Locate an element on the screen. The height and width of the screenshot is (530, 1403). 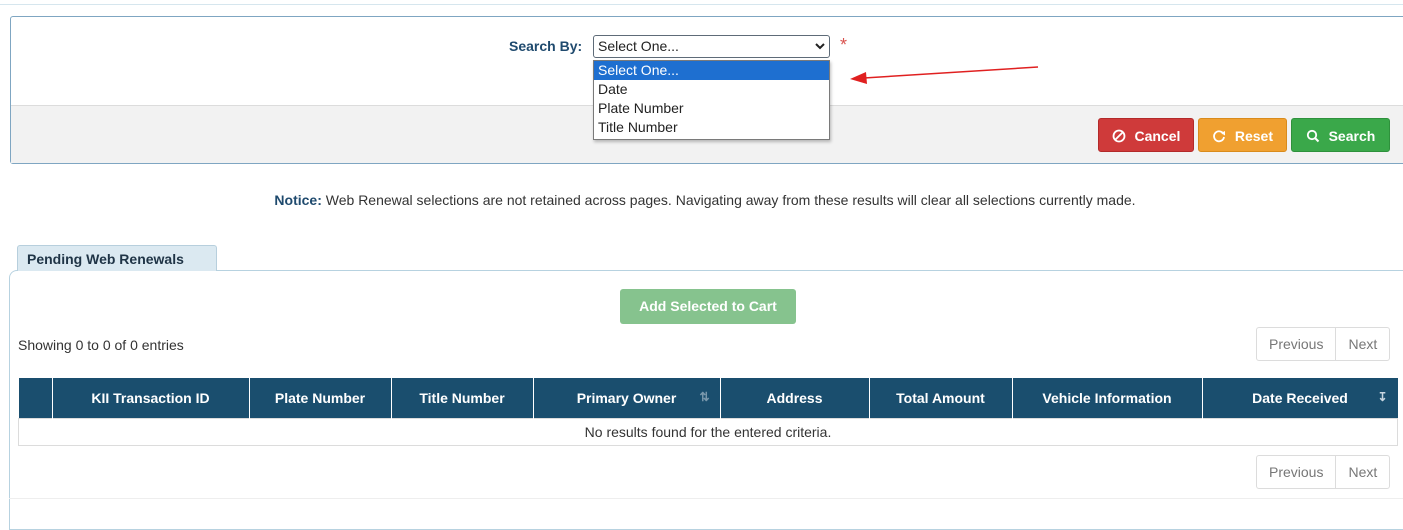
column-header-date-received: Date Received ↧ is located at coordinates (1300, 398).